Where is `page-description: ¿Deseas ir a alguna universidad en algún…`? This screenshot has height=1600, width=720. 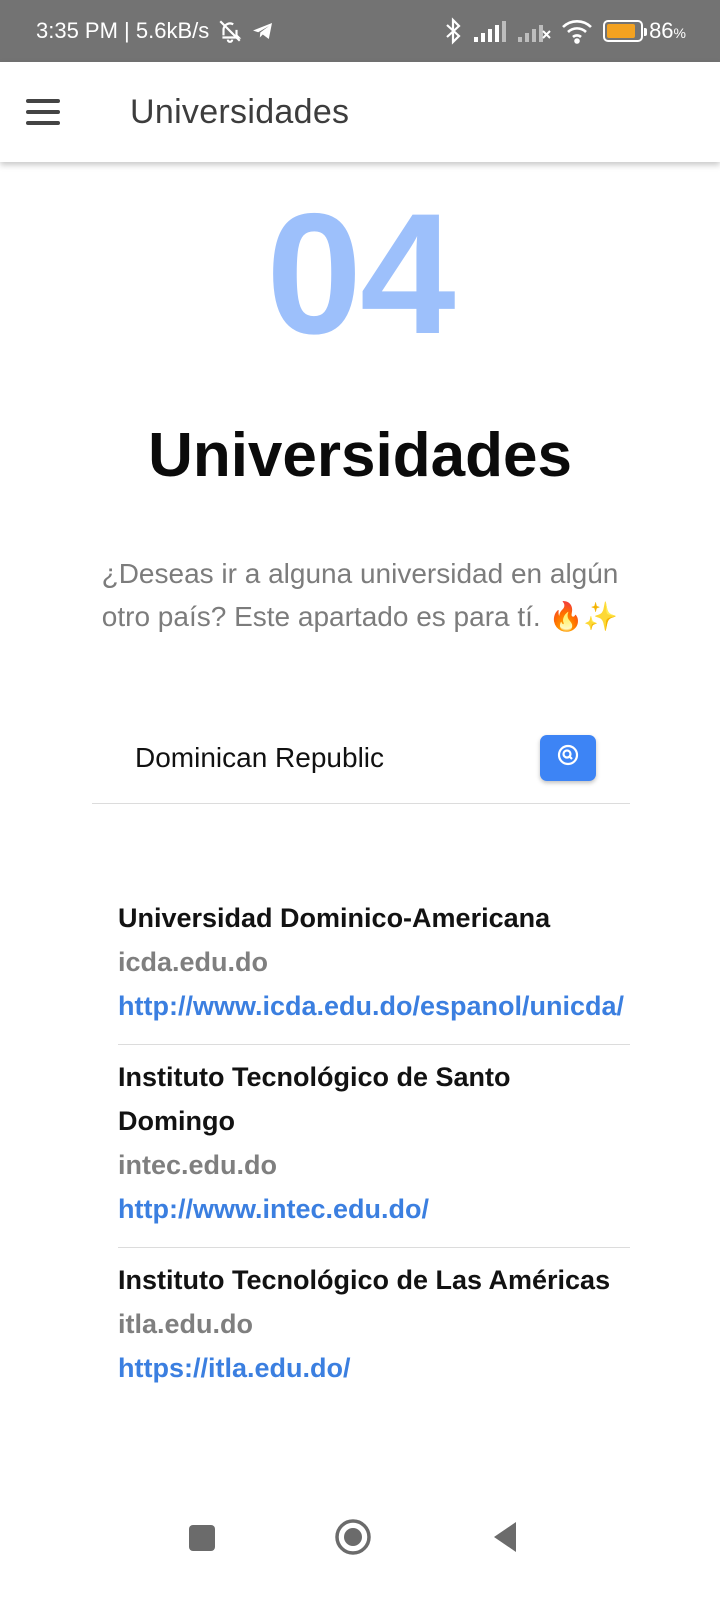 page-description: ¿Deseas ir a alguna universidad en algún… is located at coordinates (360, 595).